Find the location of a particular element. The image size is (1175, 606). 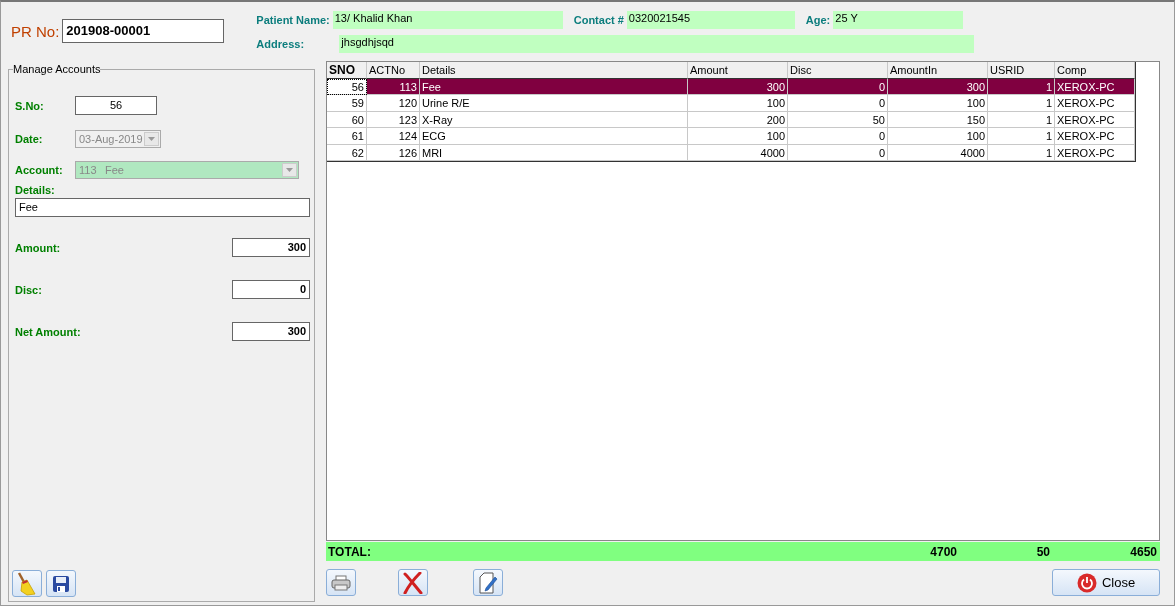

date-label: Date: is located at coordinates (29, 139).